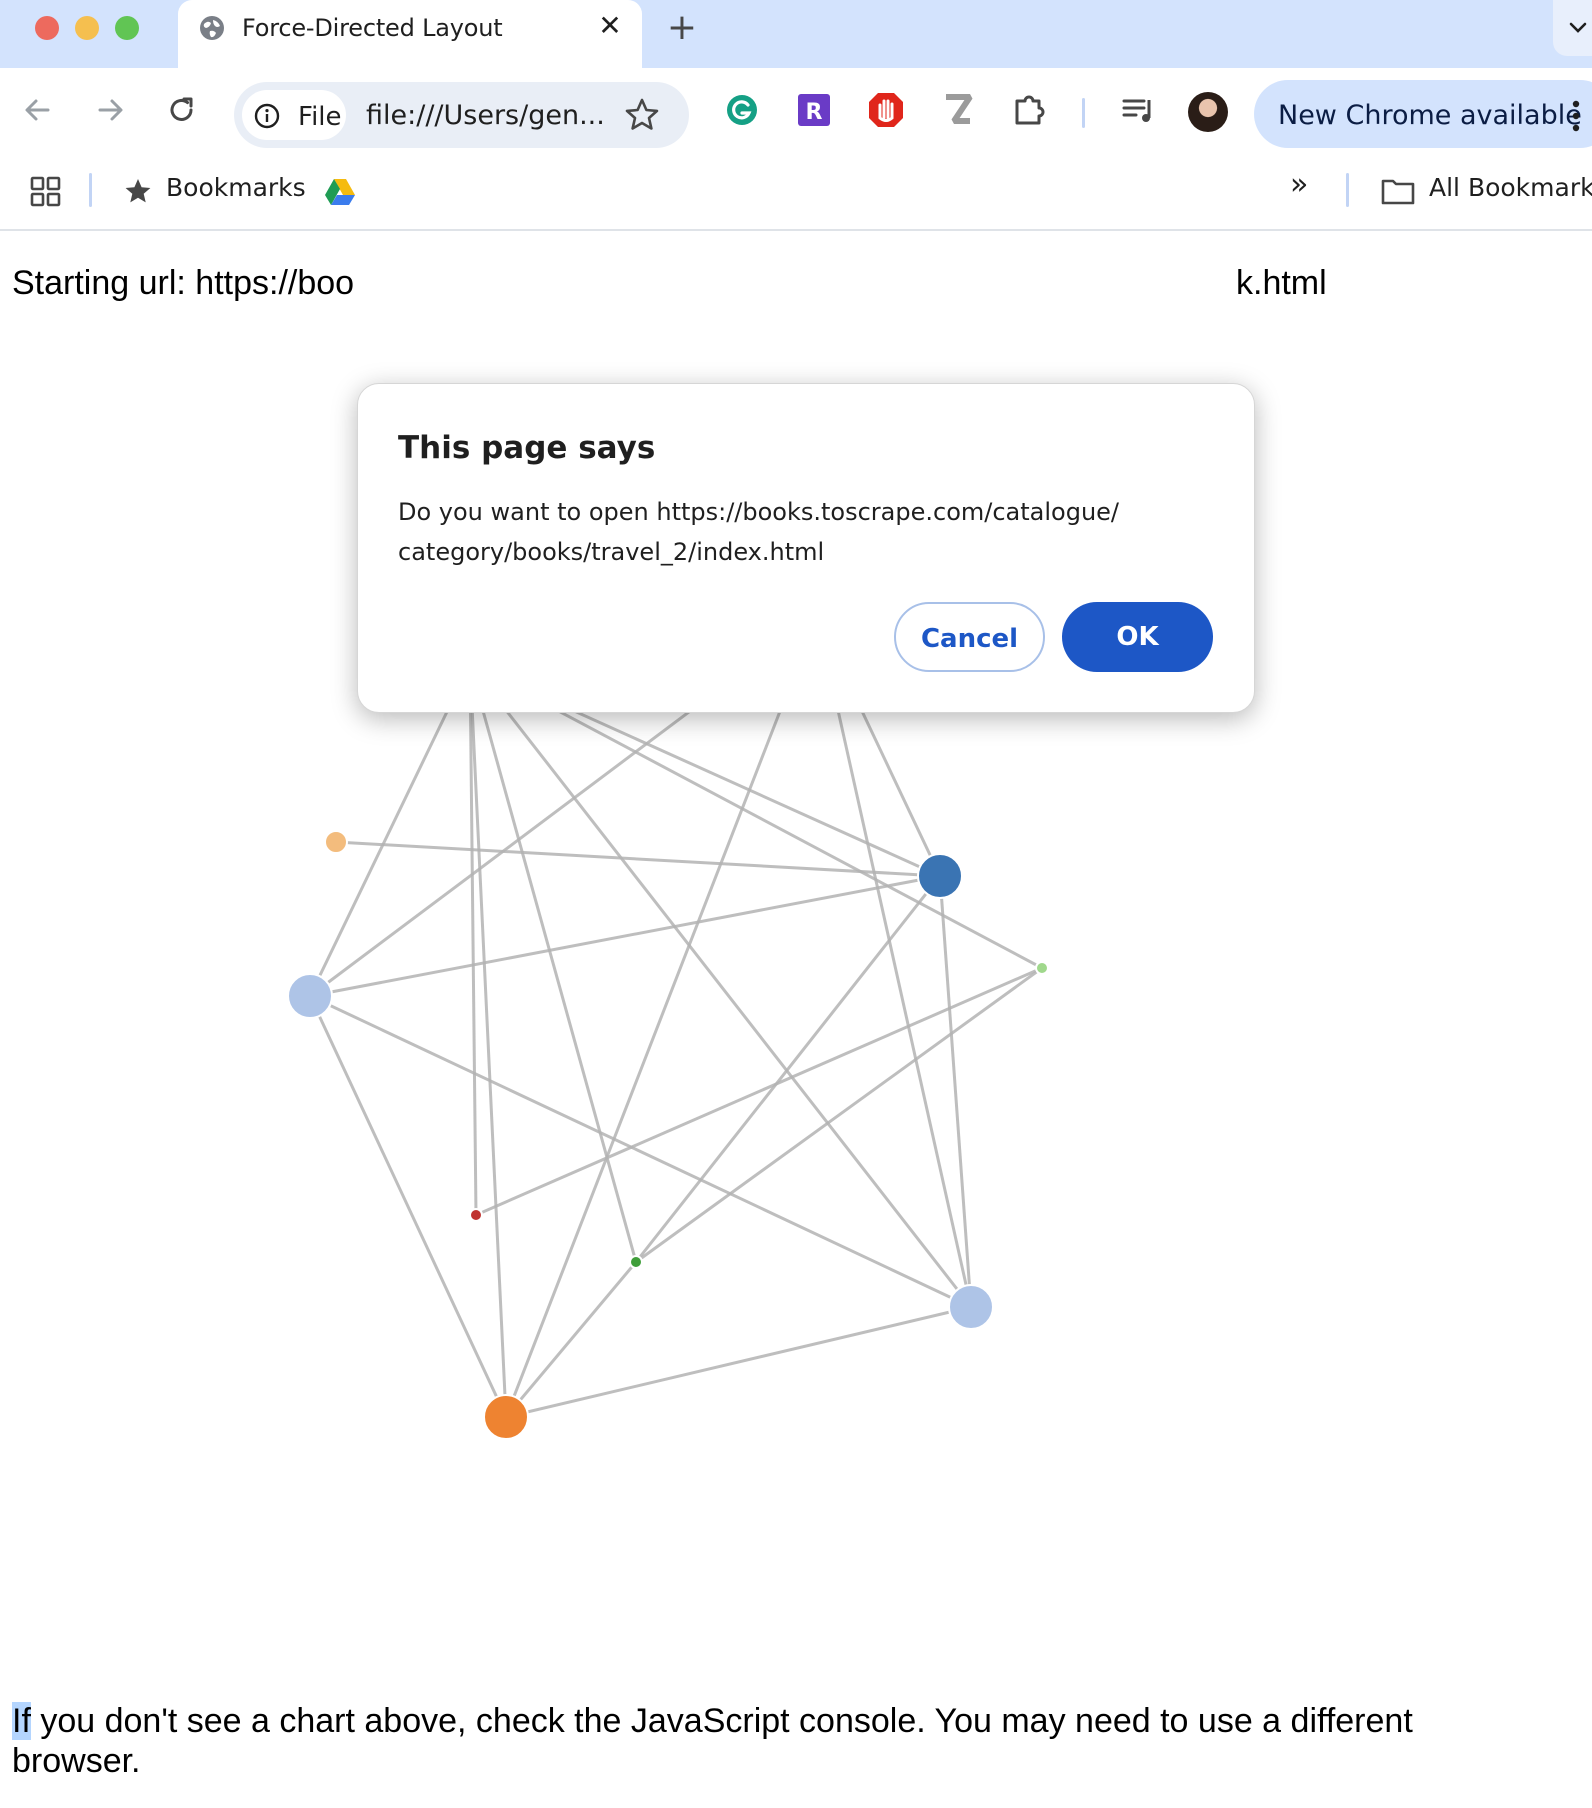 Image resolution: width=1592 pixels, height=1808 pixels. What do you see at coordinates (127, 28) in the screenshot?
I see `maximize-window-button` at bounding box center [127, 28].